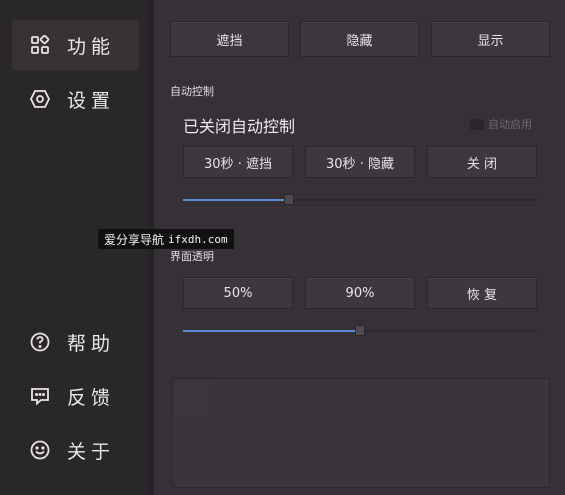 Image resolution: width=565 pixels, height=495 pixels. What do you see at coordinates (360, 162) in the screenshot?
I see `auto-hide-30s-button: 30秒 · 隐藏` at bounding box center [360, 162].